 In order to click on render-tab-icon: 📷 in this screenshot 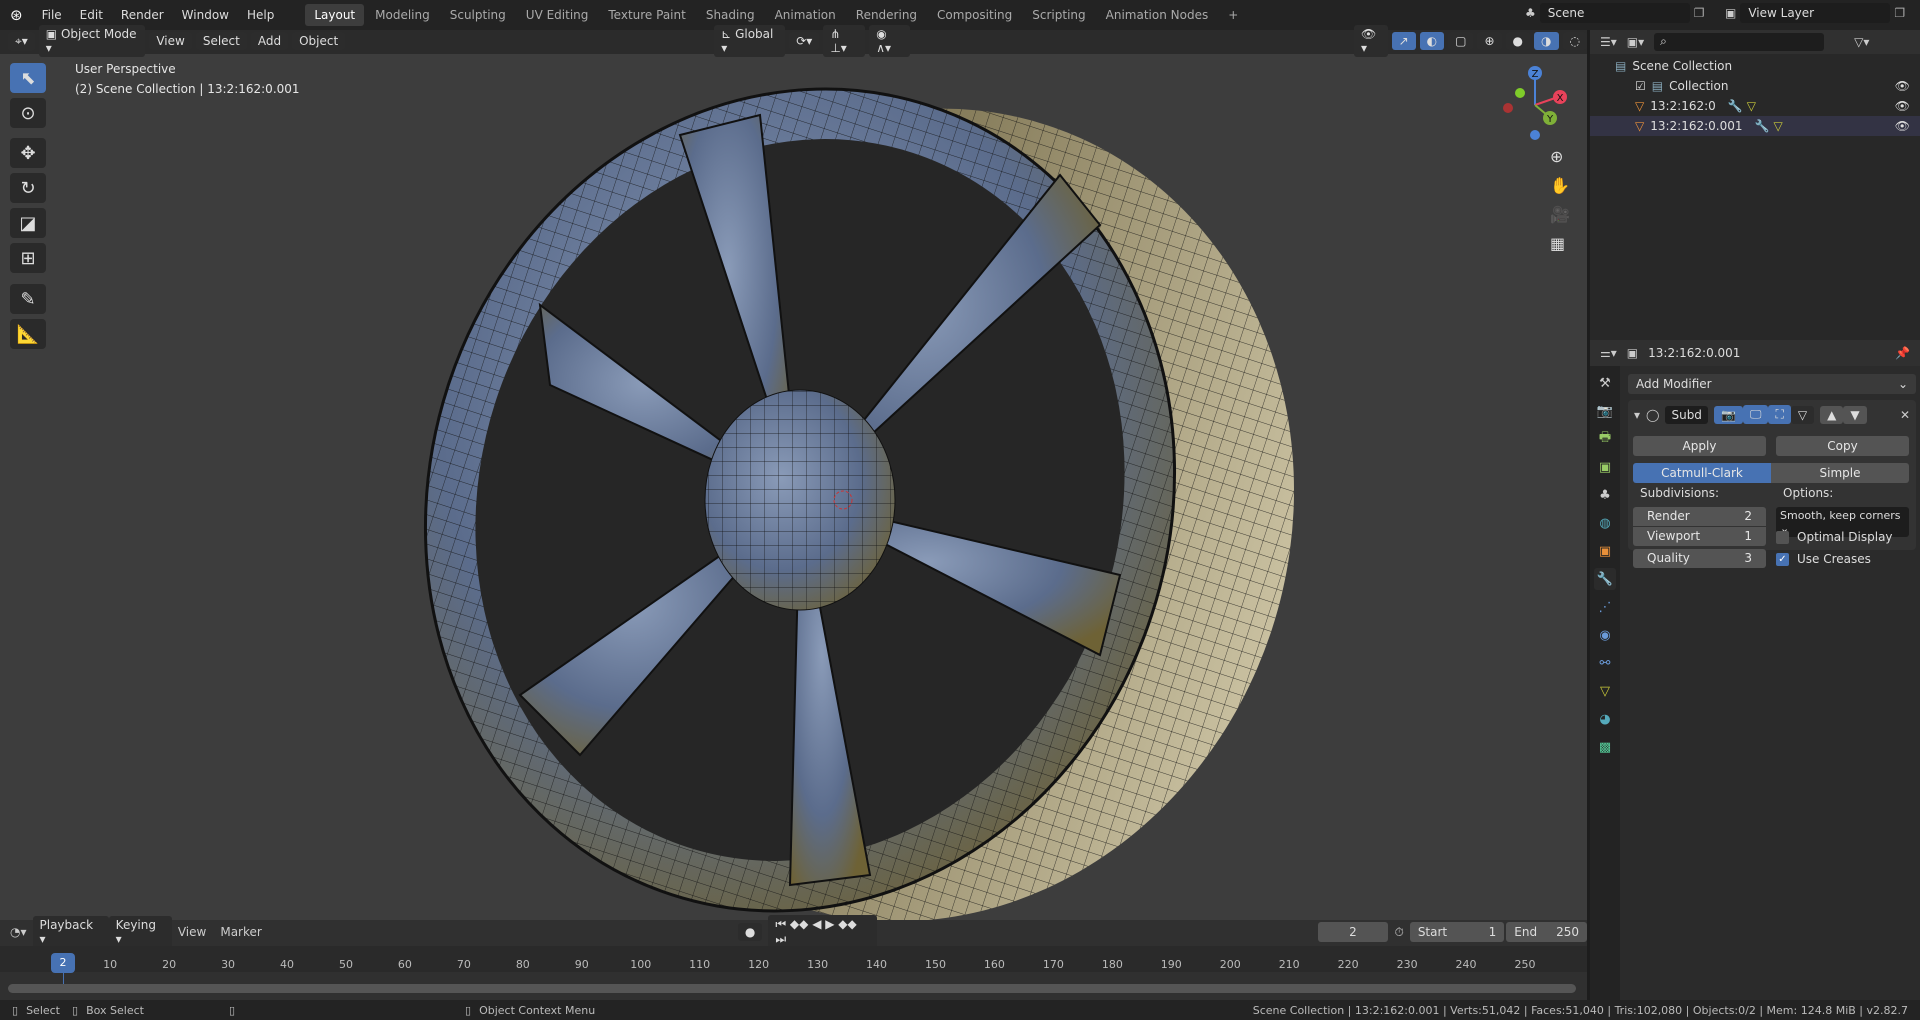, I will do `click(1605, 411)`.